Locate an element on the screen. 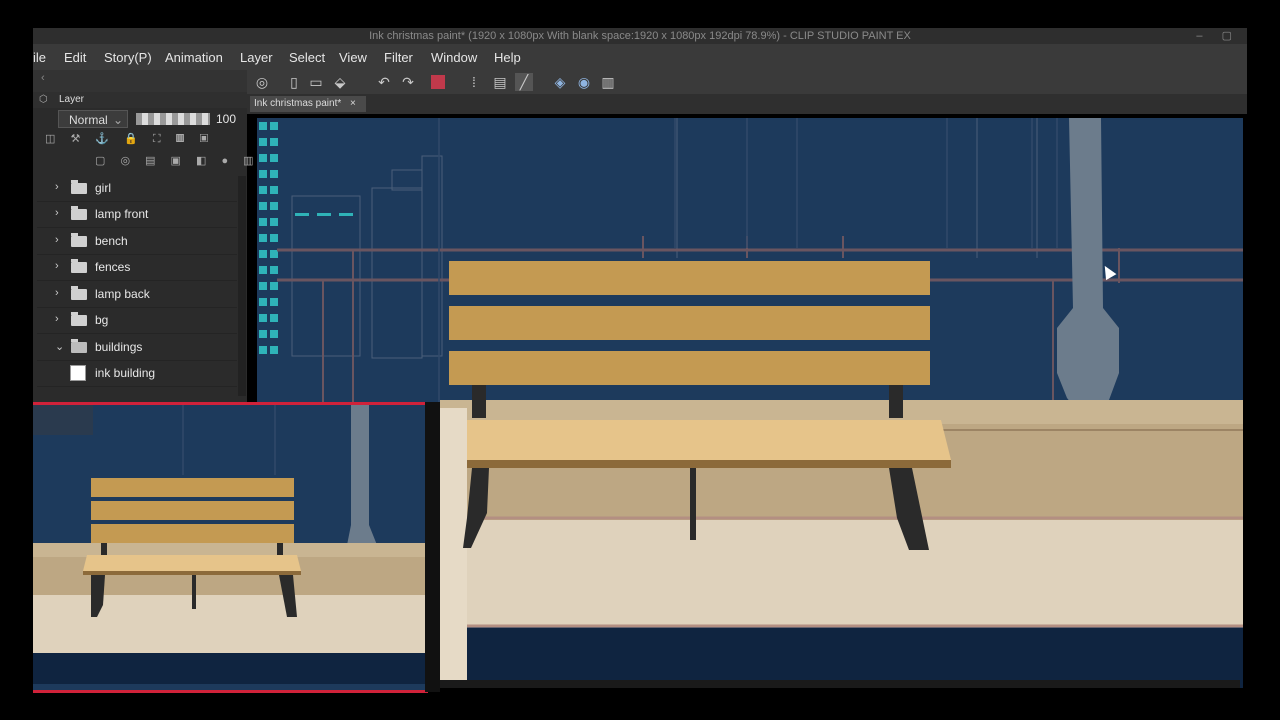  layer-name: lamp back is located at coordinates (122, 294).